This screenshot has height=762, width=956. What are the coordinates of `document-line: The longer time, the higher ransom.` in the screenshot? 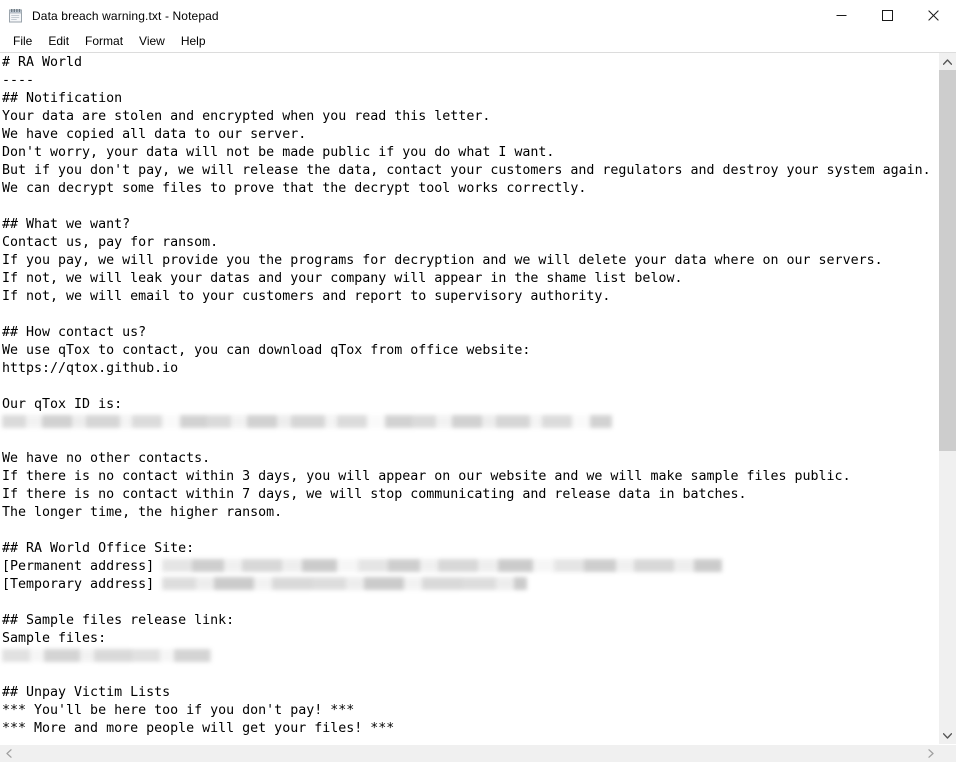 It's located at (470, 513).